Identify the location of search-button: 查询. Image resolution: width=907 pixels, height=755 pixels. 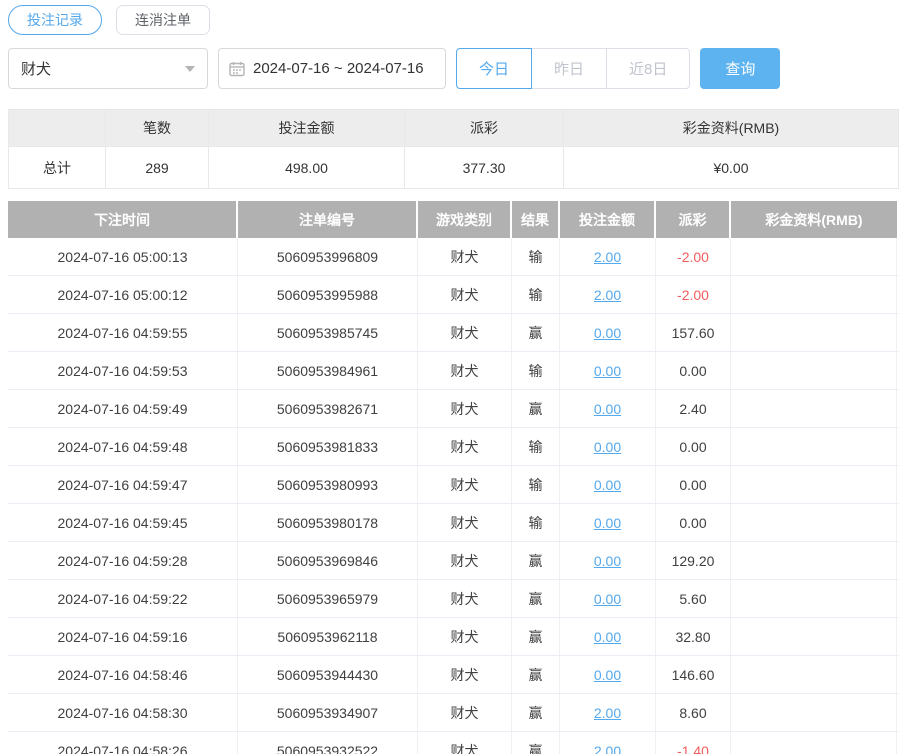
(740, 68).